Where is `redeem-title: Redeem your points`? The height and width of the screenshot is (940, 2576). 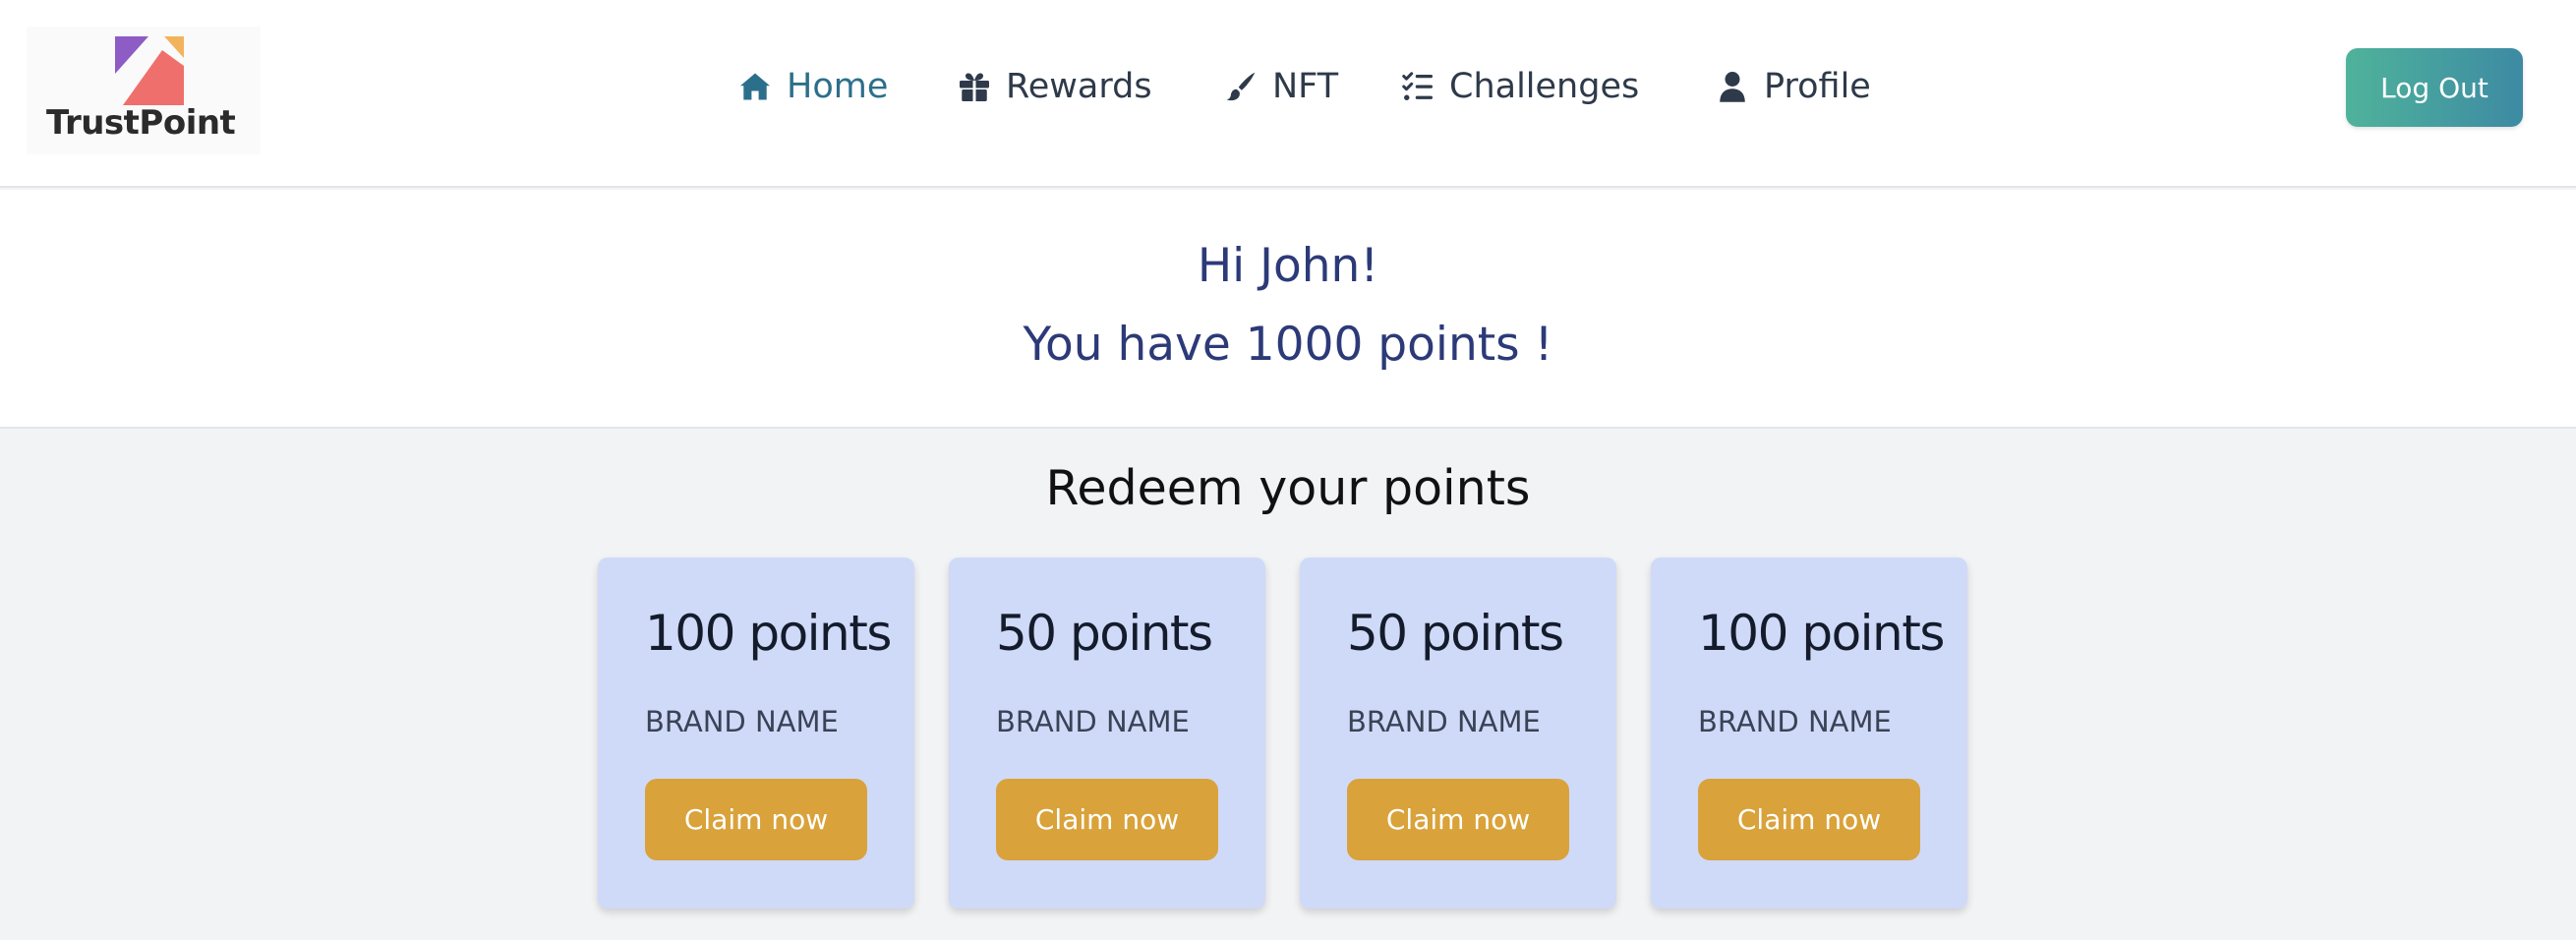 redeem-title: Redeem your points is located at coordinates (1288, 488).